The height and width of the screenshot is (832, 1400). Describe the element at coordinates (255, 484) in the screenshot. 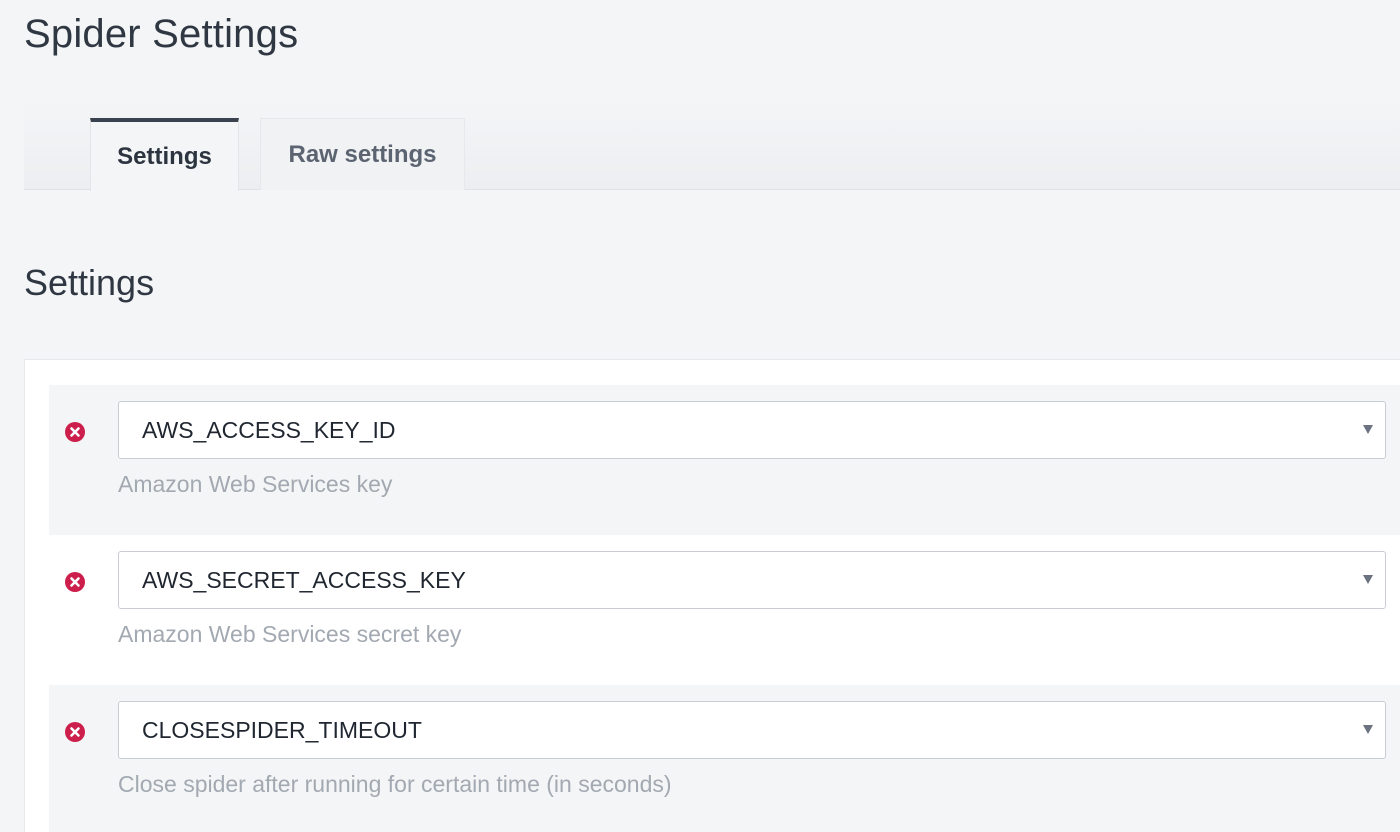

I see `setting-description: Amazon Web Services key` at that location.